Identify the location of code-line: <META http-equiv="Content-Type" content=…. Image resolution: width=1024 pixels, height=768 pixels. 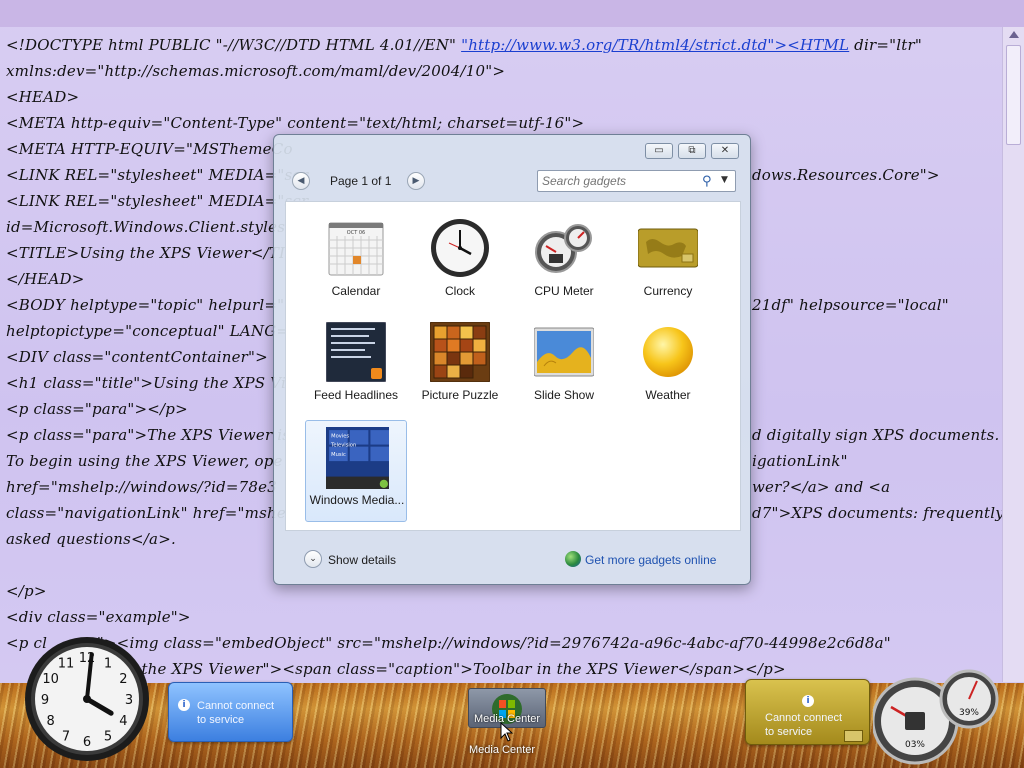
(295, 123).